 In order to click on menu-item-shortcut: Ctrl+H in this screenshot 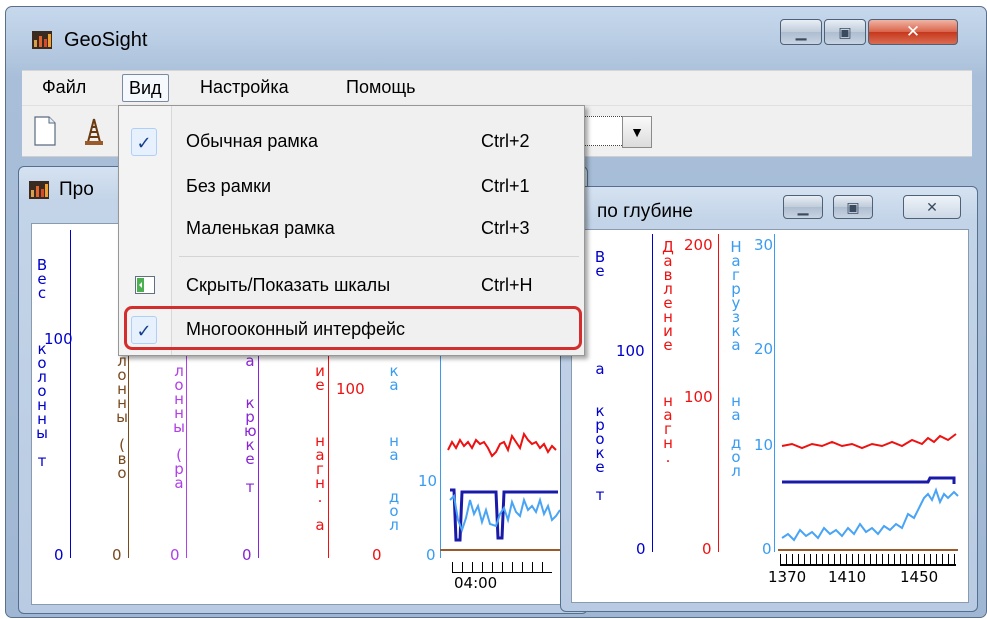, I will do `click(507, 285)`.